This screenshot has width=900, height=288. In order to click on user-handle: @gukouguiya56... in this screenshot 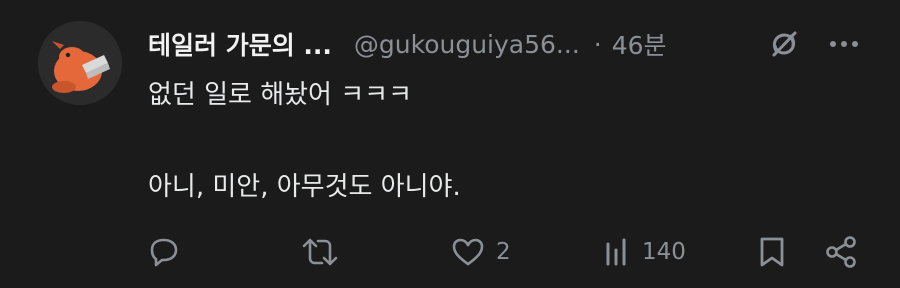, I will do `click(467, 44)`.